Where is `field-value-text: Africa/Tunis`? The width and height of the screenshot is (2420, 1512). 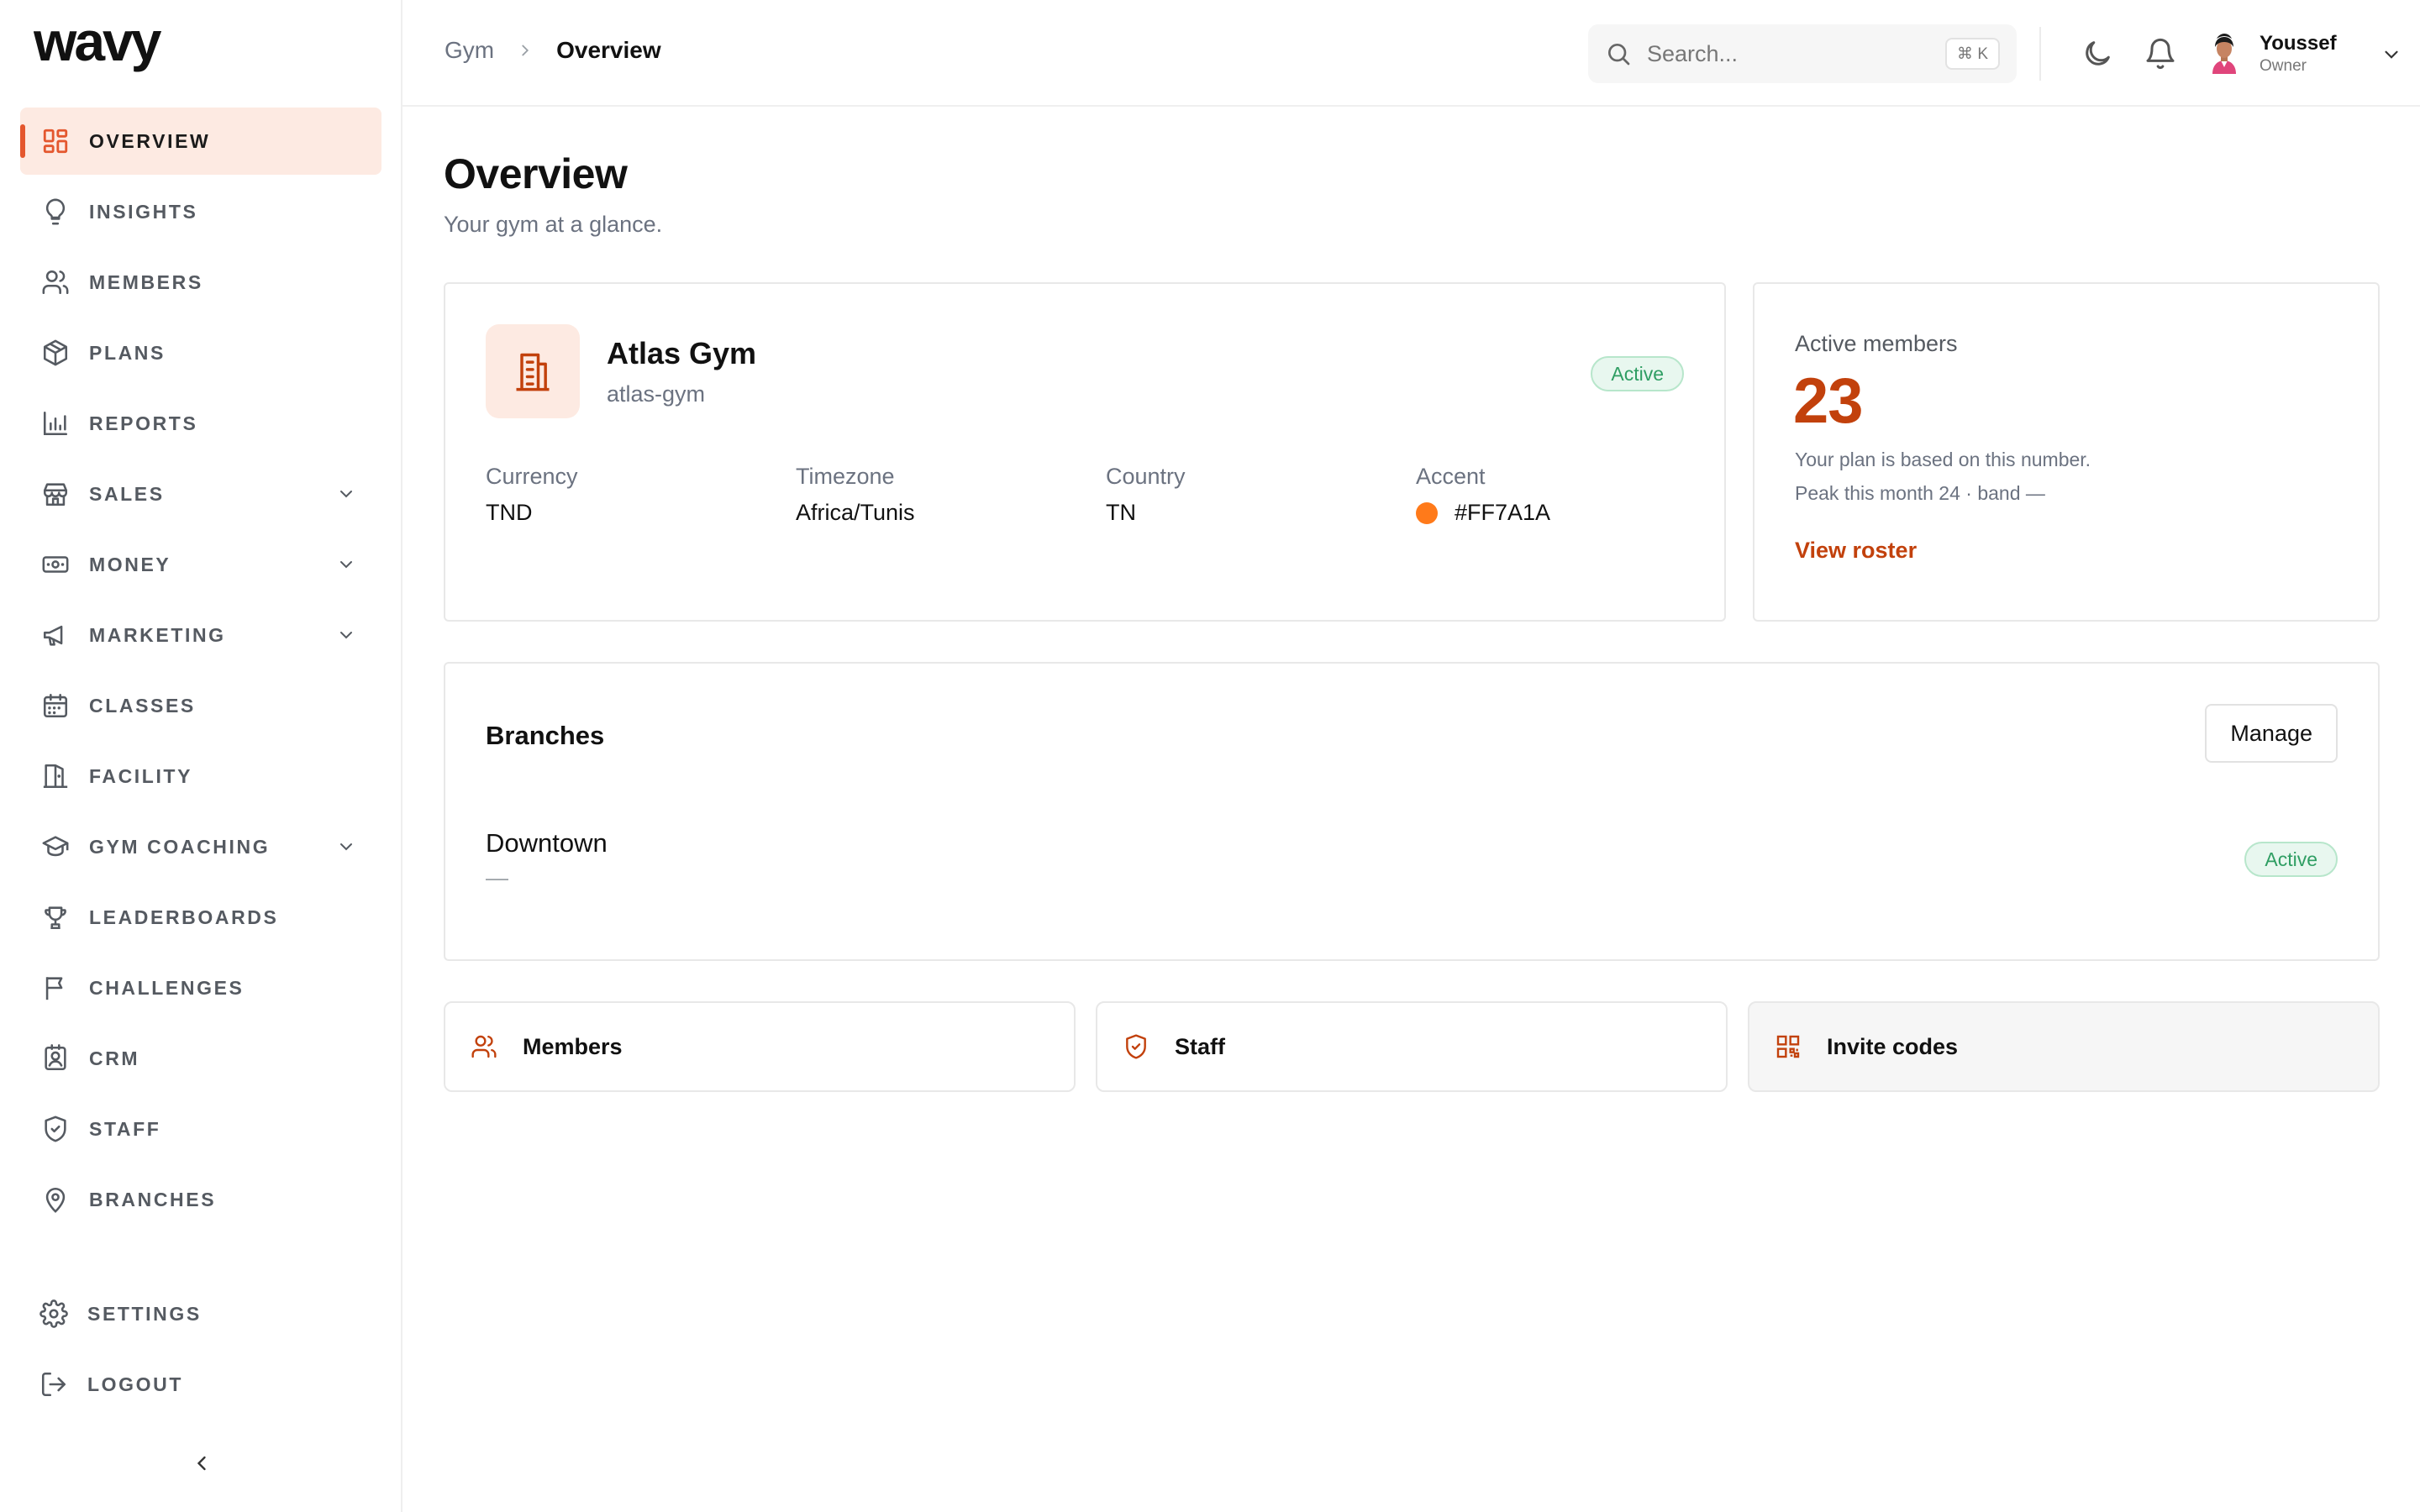
field-value-text: Africa/Tunis is located at coordinates (855, 512).